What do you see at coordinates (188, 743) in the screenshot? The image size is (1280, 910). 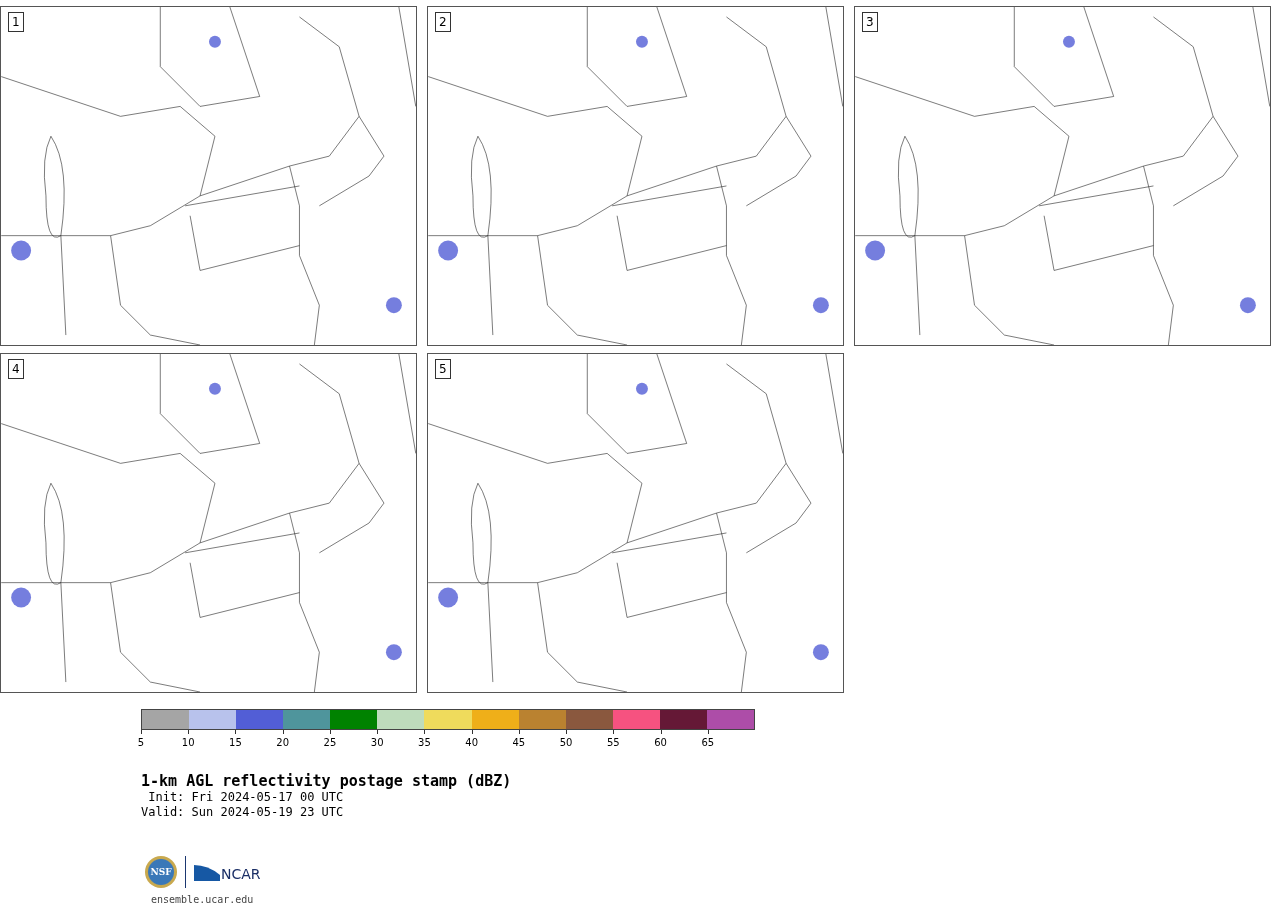 I see `tick-label: 10` at bounding box center [188, 743].